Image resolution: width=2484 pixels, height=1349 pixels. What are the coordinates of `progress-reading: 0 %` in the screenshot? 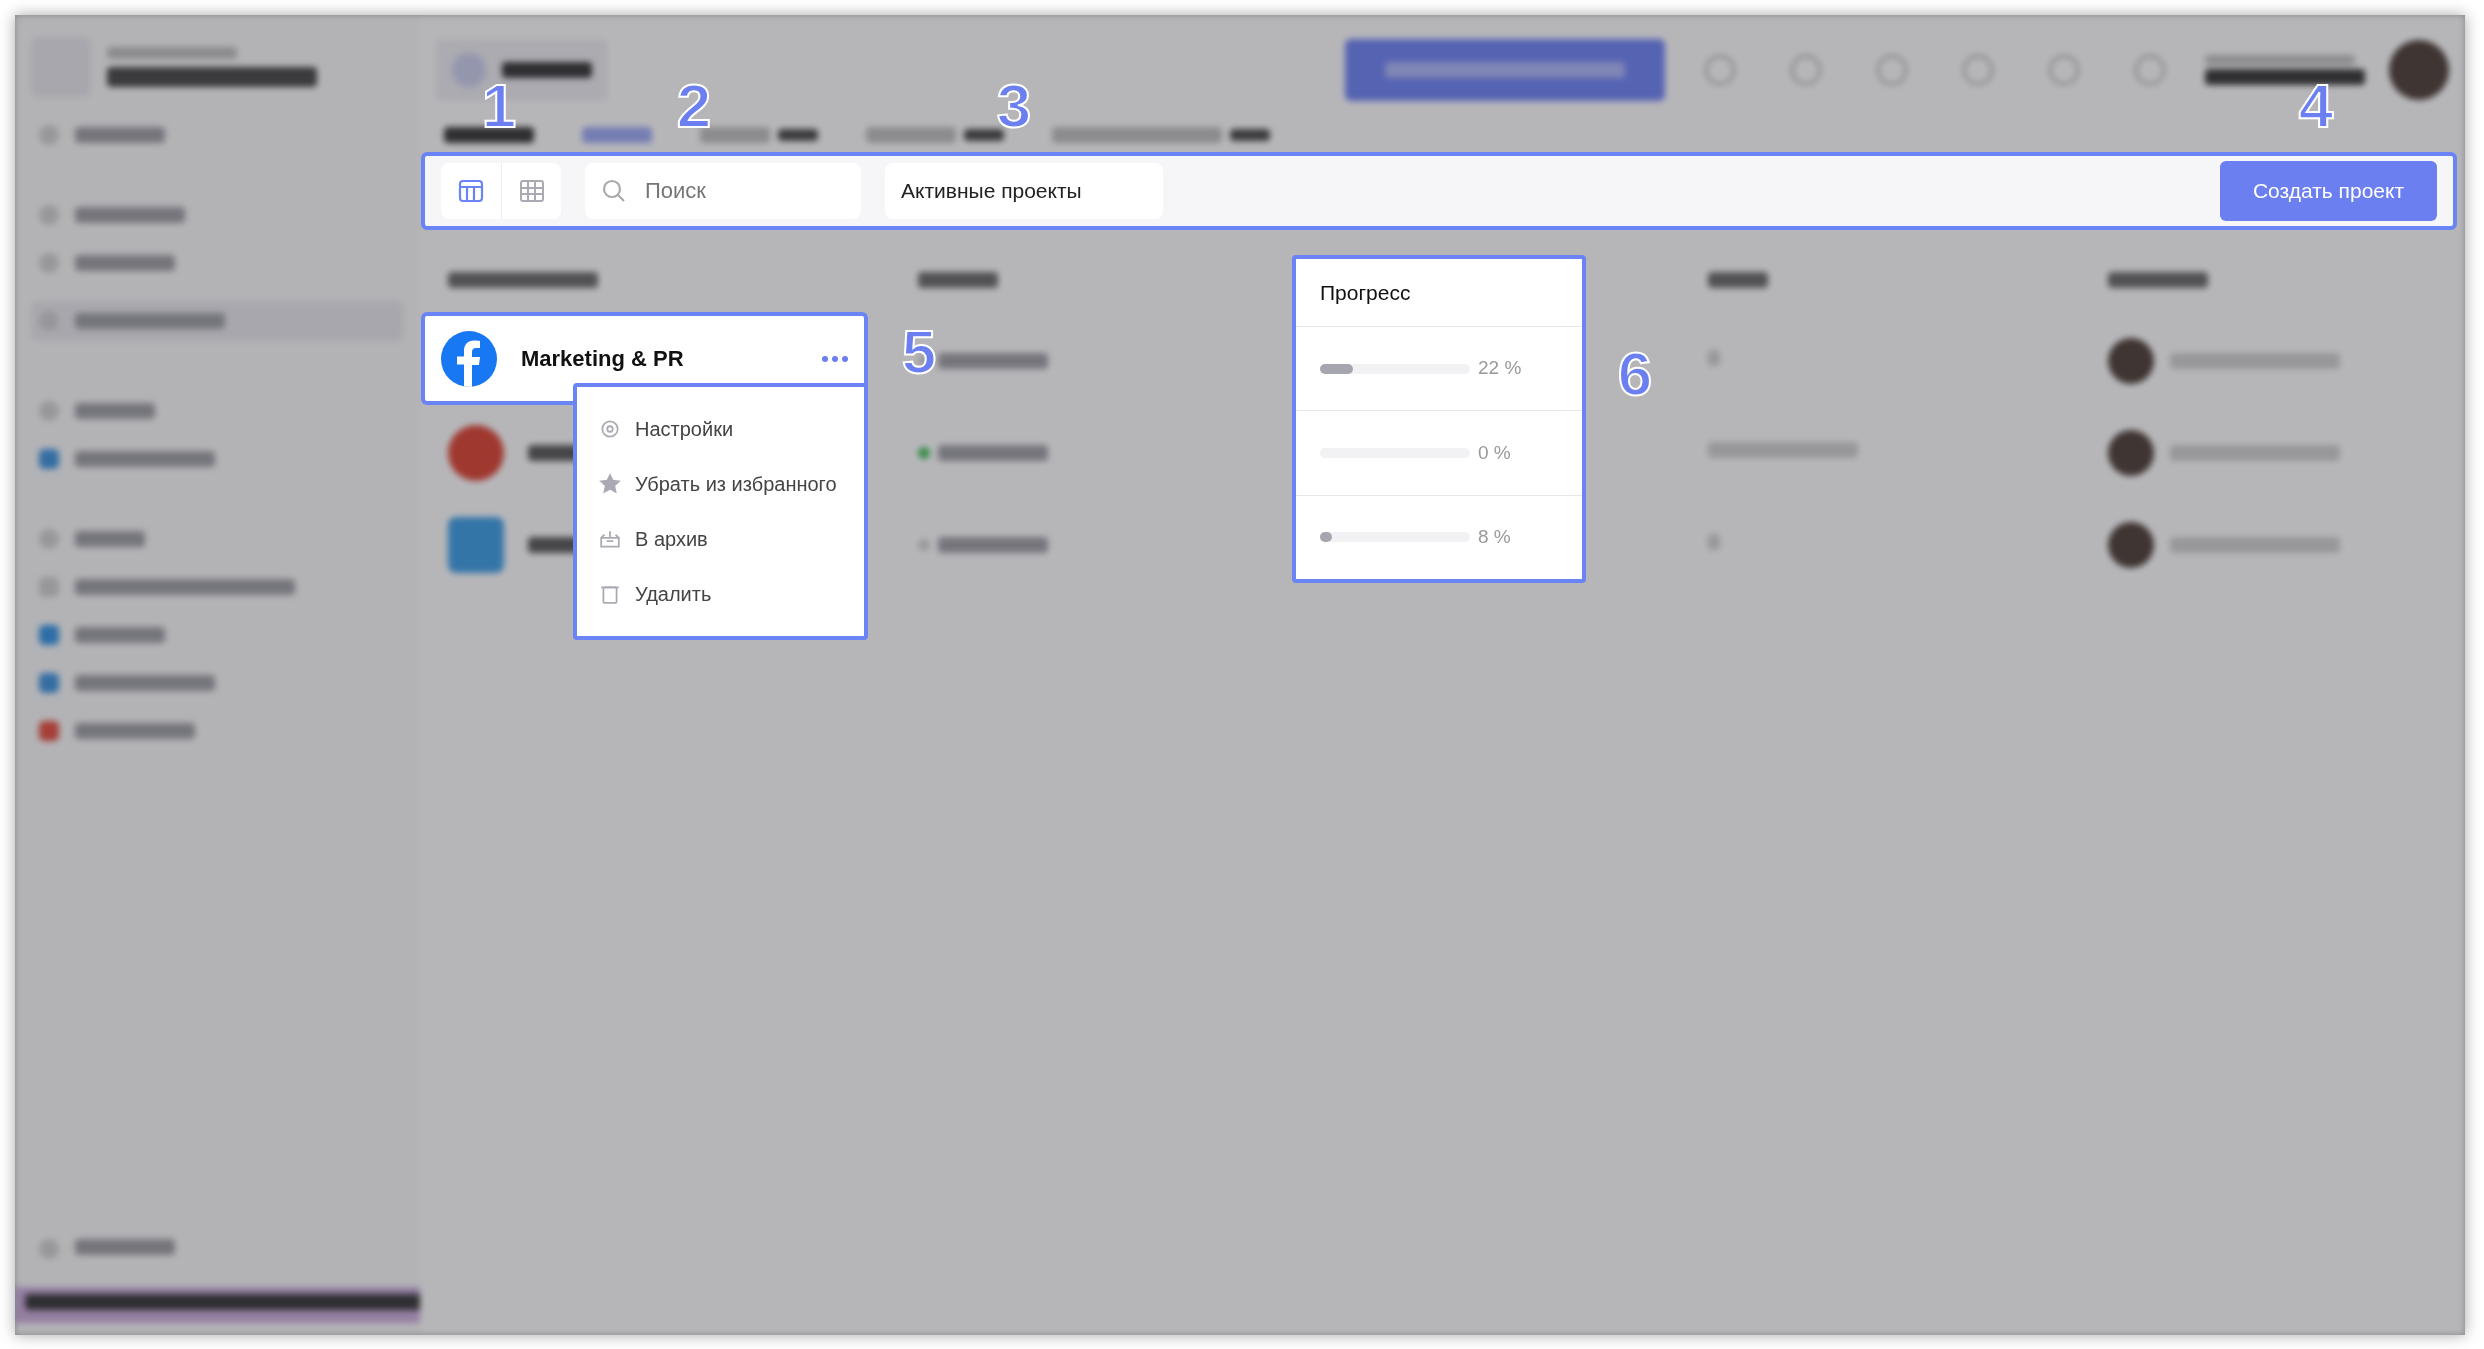 It's located at (1494, 452).